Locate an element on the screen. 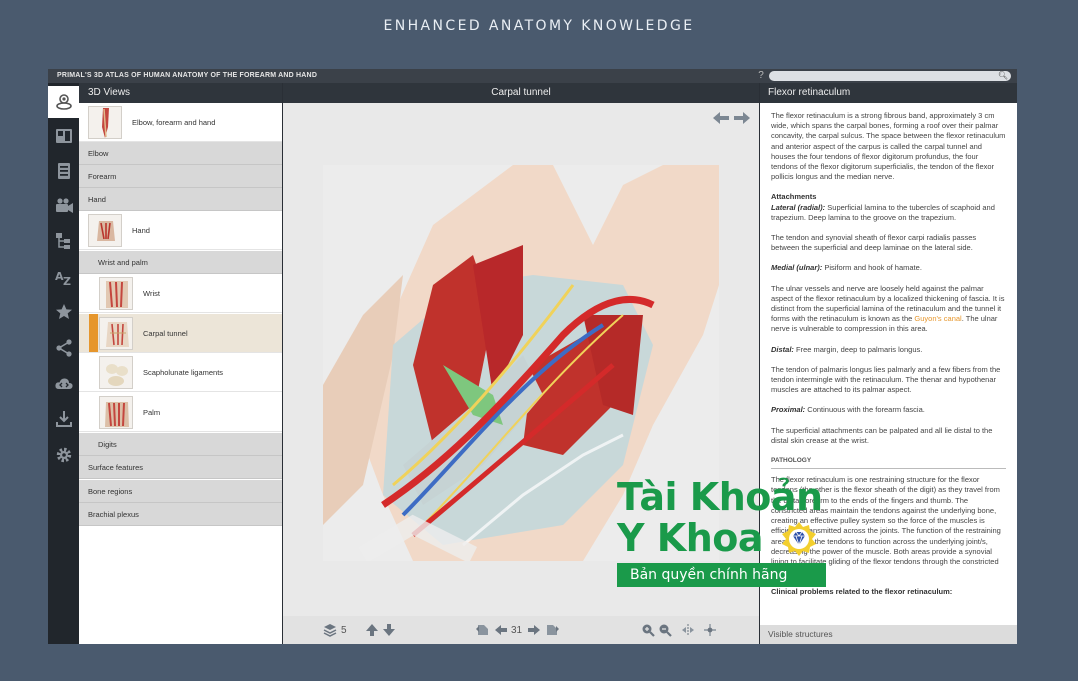 This screenshot has width=1078, height=681. forward-arrow-icon is located at coordinates (742, 118).